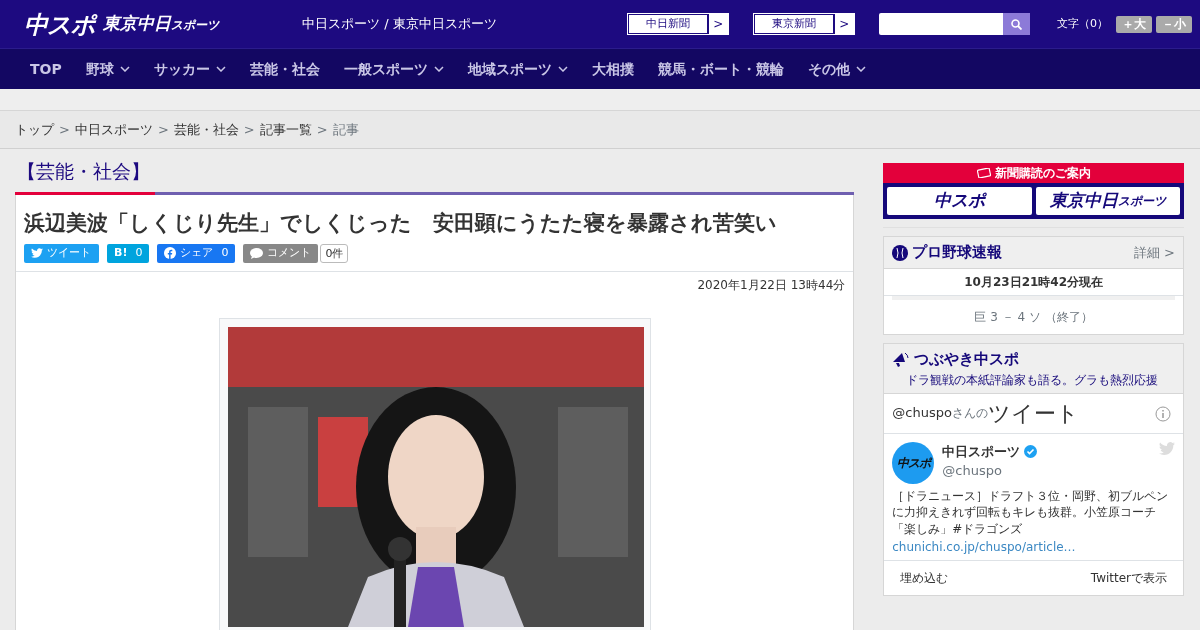 Image resolution: width=1200 pixels, height=630 pixels. Describe the element at coordinates (967, 359) in the screenshot. I see `widget-title: つぶやき中スポ` at that location.